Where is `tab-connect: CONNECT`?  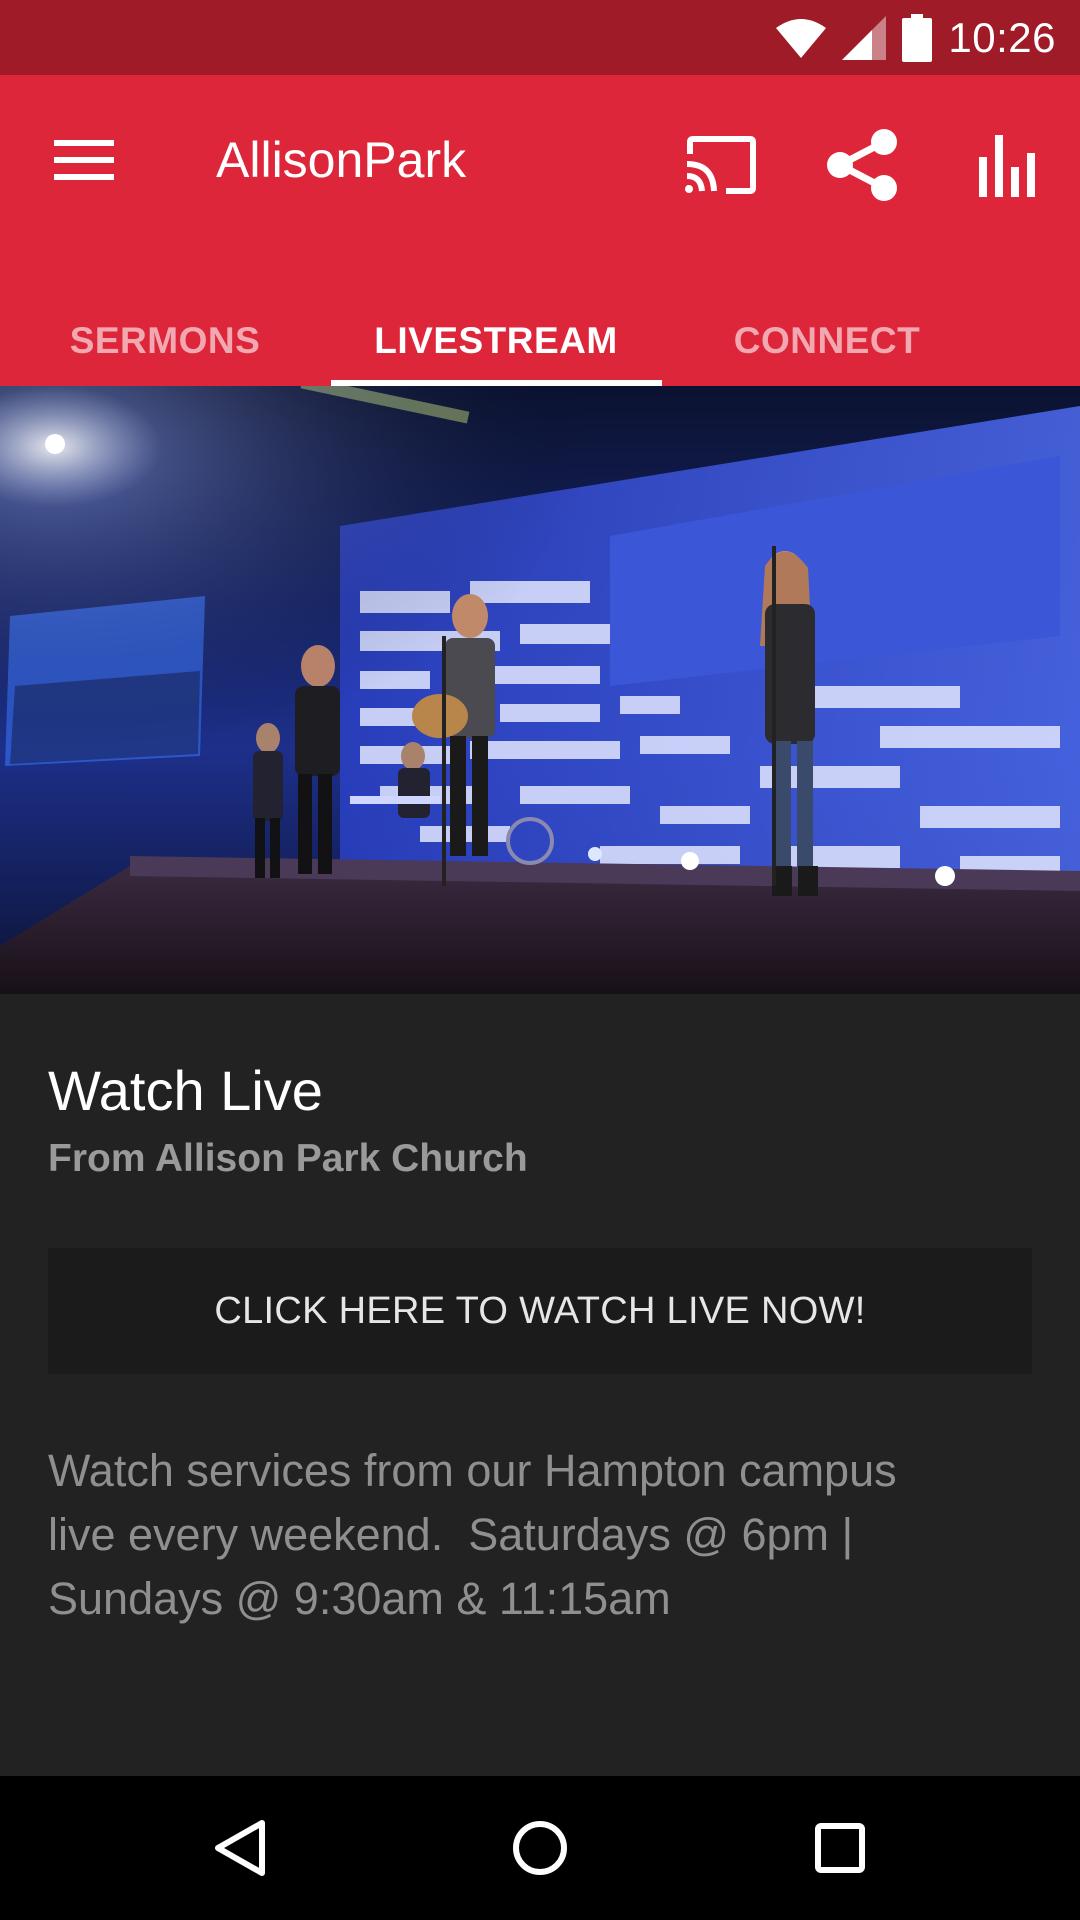
tab-connect: CONNECT is located at coordinates (827, 340).